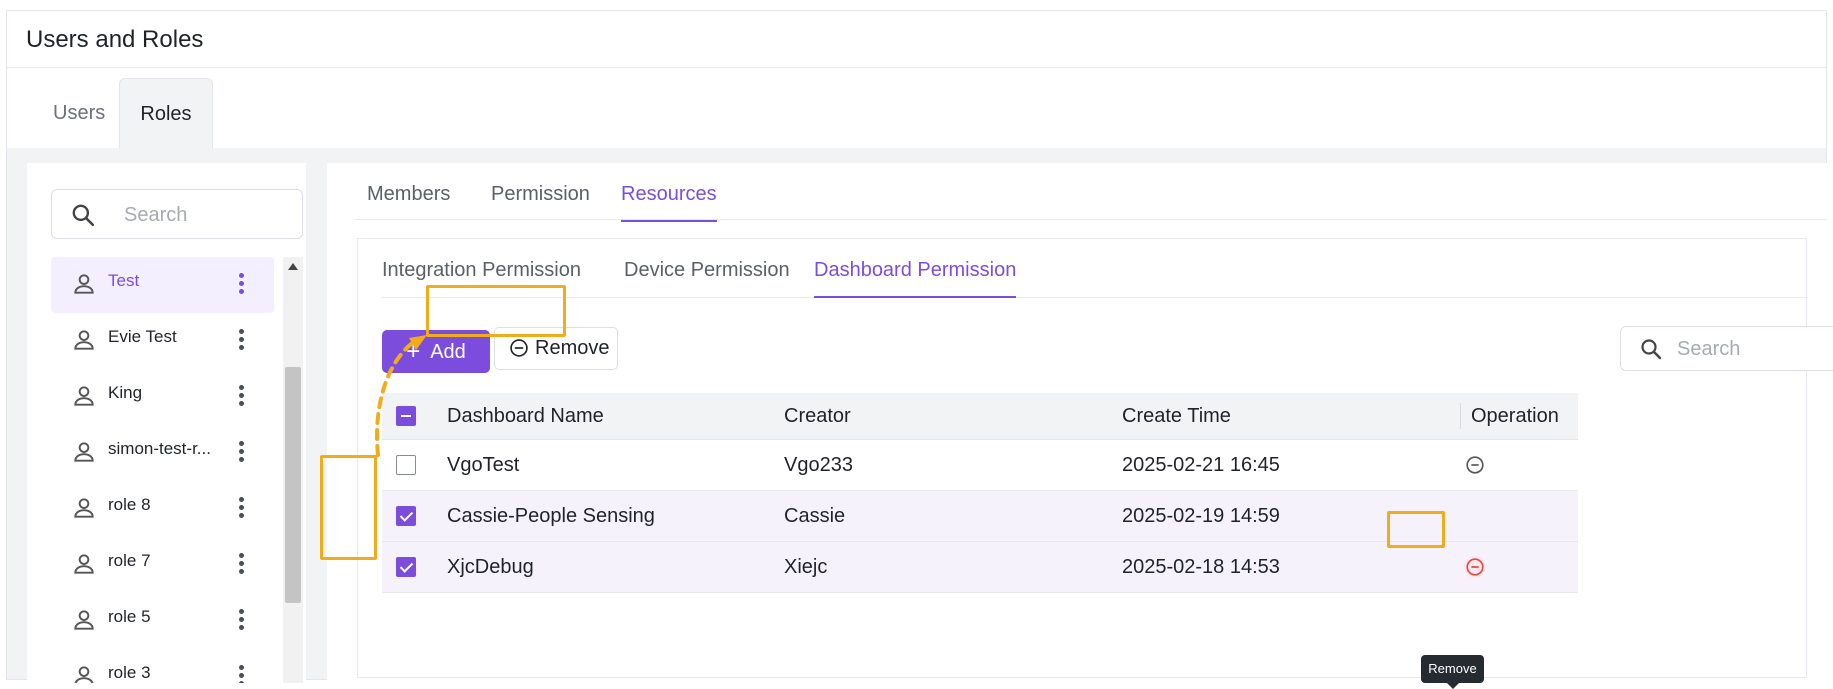 This screenshot has height=689, width=1833. I want to click on tab-integration-permission: Integration Permission, so click(481, 277).